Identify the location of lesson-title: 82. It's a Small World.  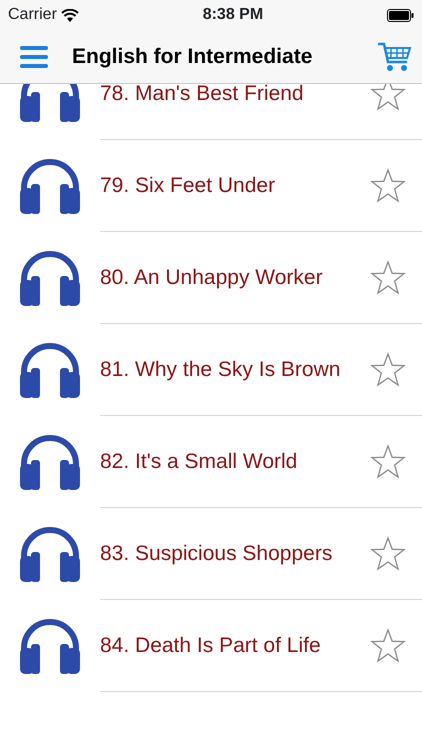
(235, 462).